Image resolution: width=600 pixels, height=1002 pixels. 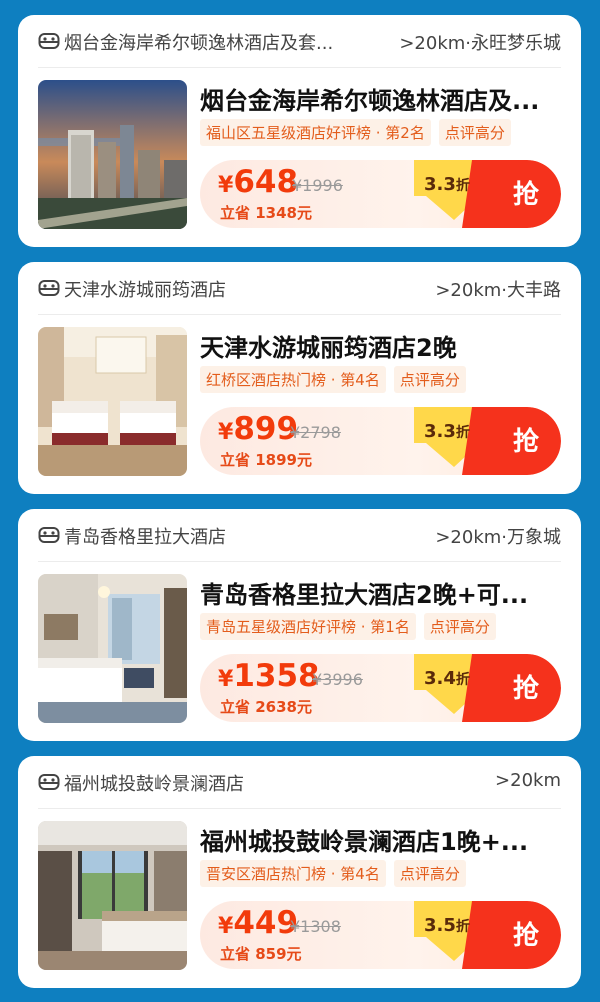 What do you see at coordinates (293, 873) in the screenshot?
I see `ranking-tag: 晋安区酒店热门榜 · 第4名` at bounding box center [293, 873].